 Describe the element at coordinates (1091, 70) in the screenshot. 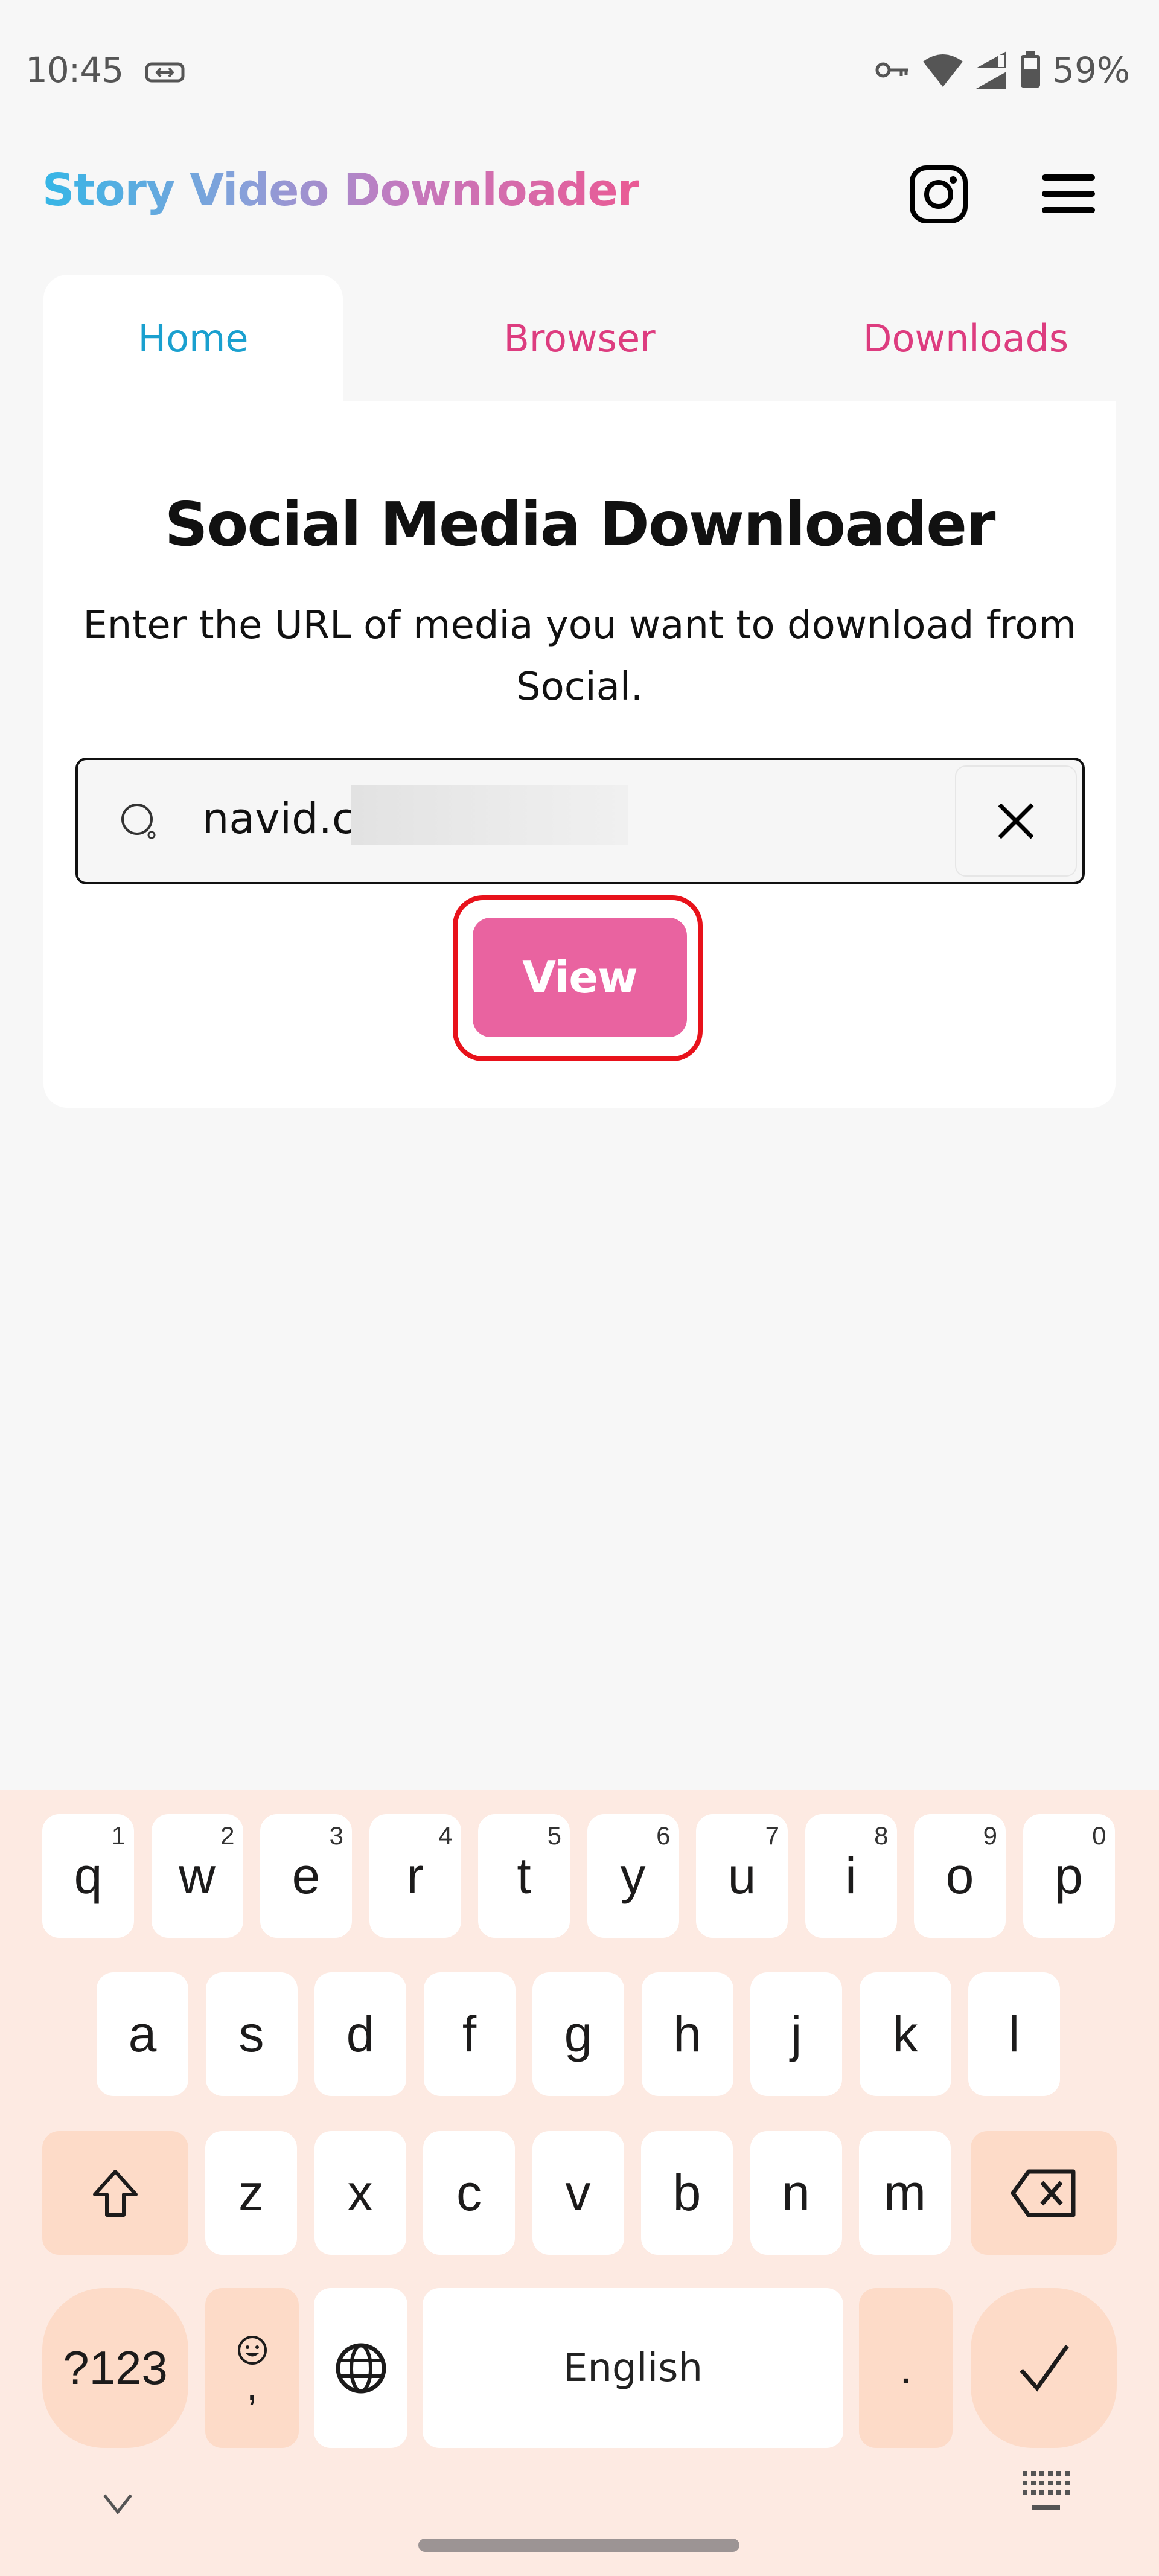

I see `battery-percent: 59%` at that location.